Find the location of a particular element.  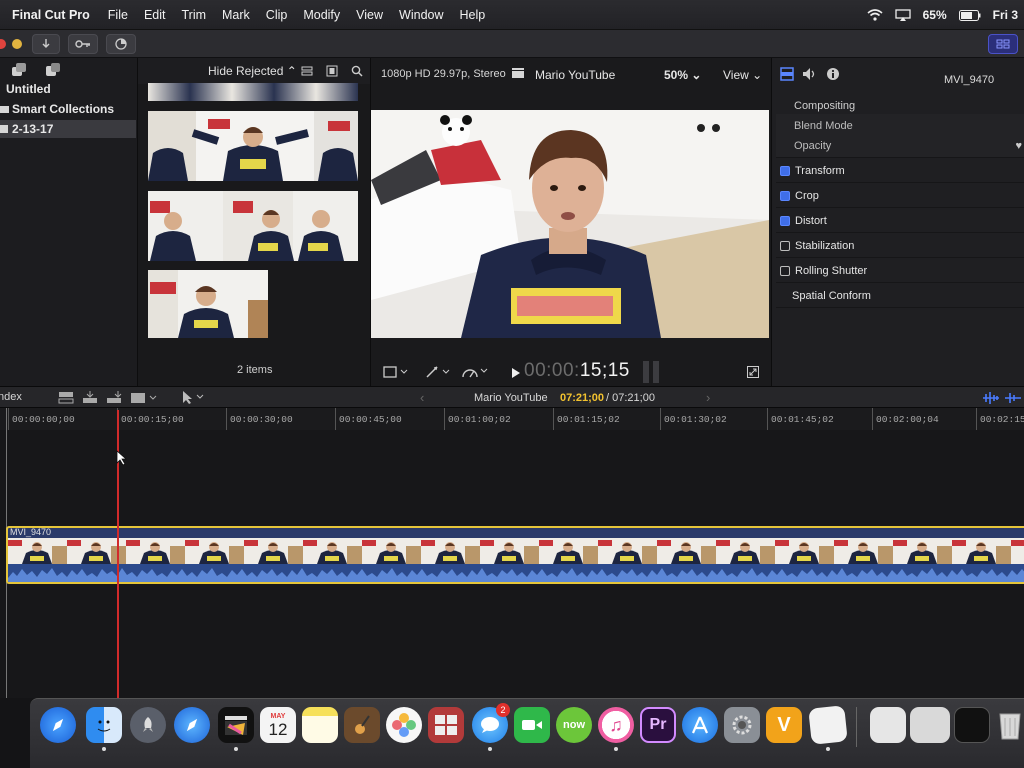

view-popup: View ⌄ is located at coordinates (742, 75).